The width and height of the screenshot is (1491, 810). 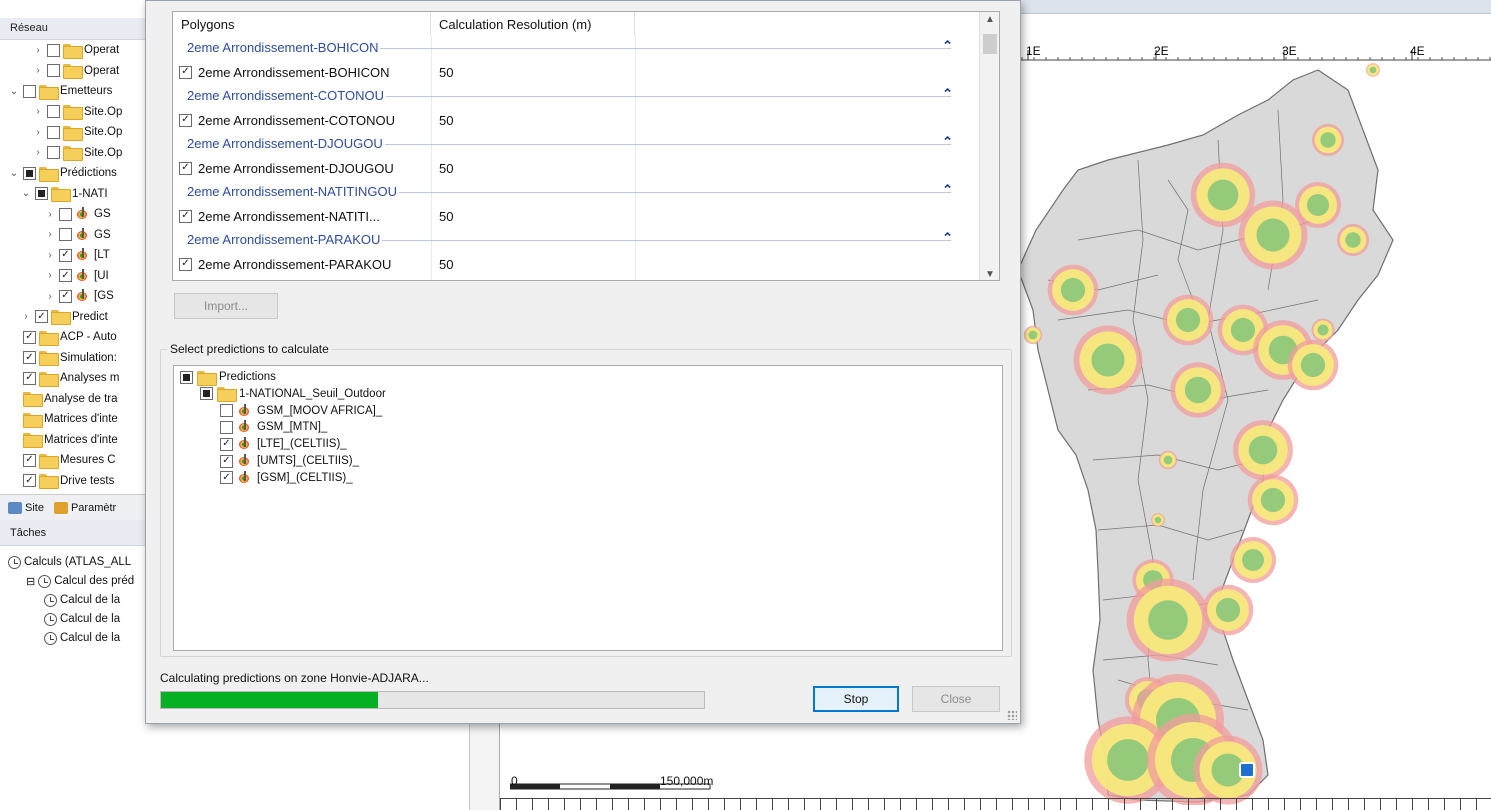 What do you see at coordinates (30, 581) in the screenshot?
I see `collapse-icon: ⊟` at bounding box center [30, 581].